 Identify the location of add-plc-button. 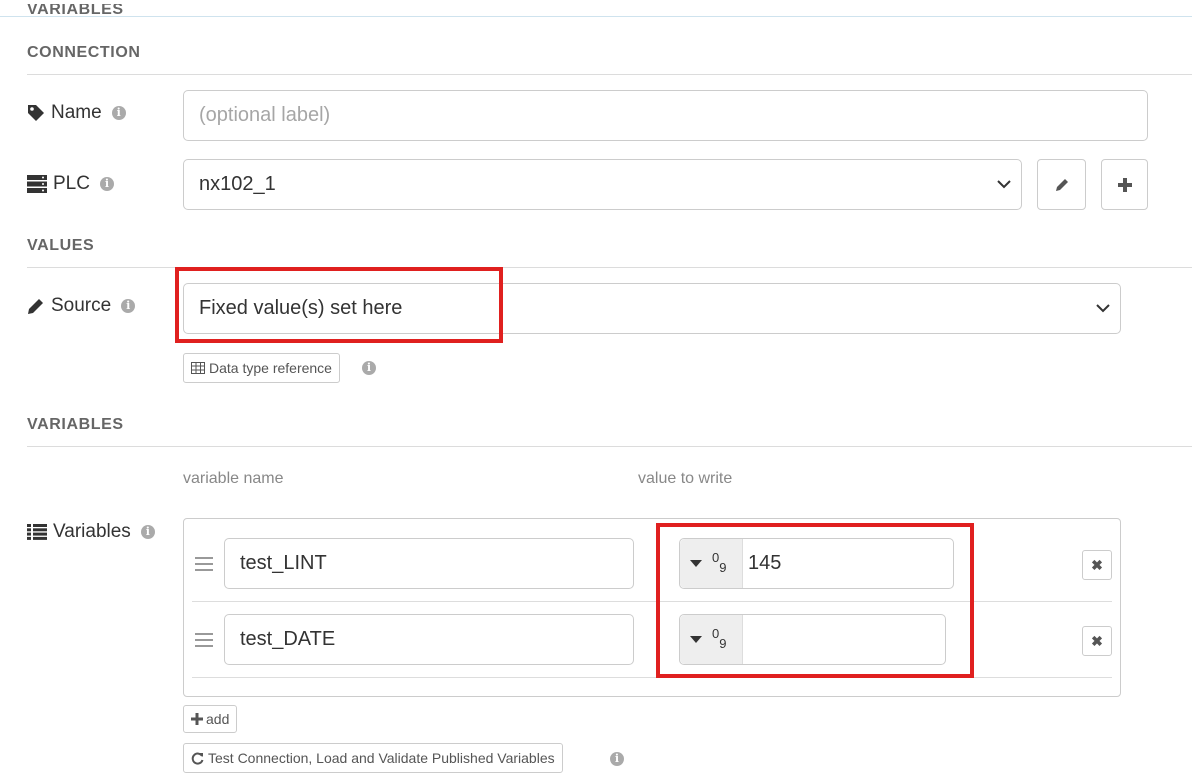
(1124, 184).